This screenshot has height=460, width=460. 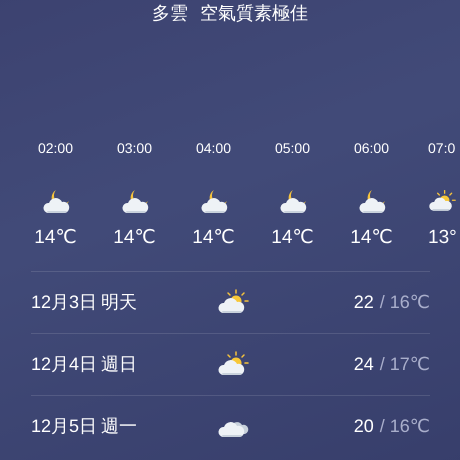 I want to click on air-quality: 空氣質素極佳, so click(x=254, y=13).